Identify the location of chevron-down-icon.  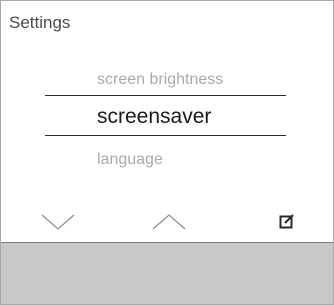
(58, 222).